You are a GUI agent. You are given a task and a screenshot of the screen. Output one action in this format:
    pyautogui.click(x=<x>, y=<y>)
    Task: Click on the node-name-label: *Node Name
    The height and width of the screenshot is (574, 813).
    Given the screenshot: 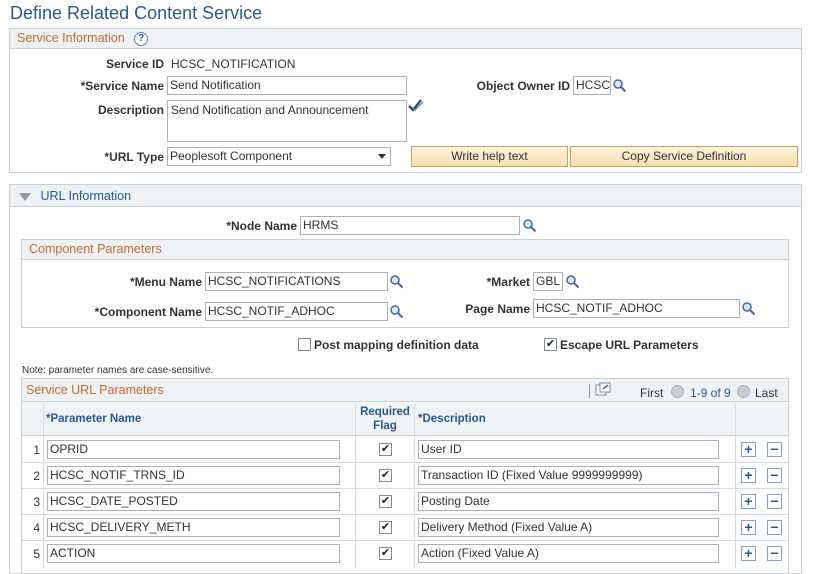 What is the action you would take?
    pyautogui.click(x=261, y=226)
    